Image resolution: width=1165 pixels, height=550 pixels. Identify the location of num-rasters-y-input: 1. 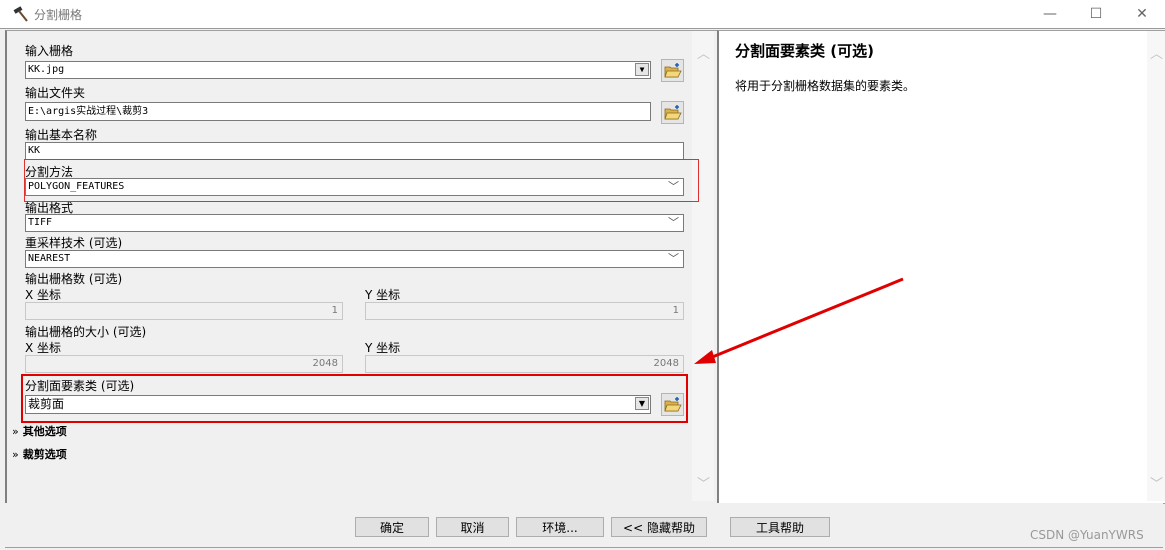
(524, 311).